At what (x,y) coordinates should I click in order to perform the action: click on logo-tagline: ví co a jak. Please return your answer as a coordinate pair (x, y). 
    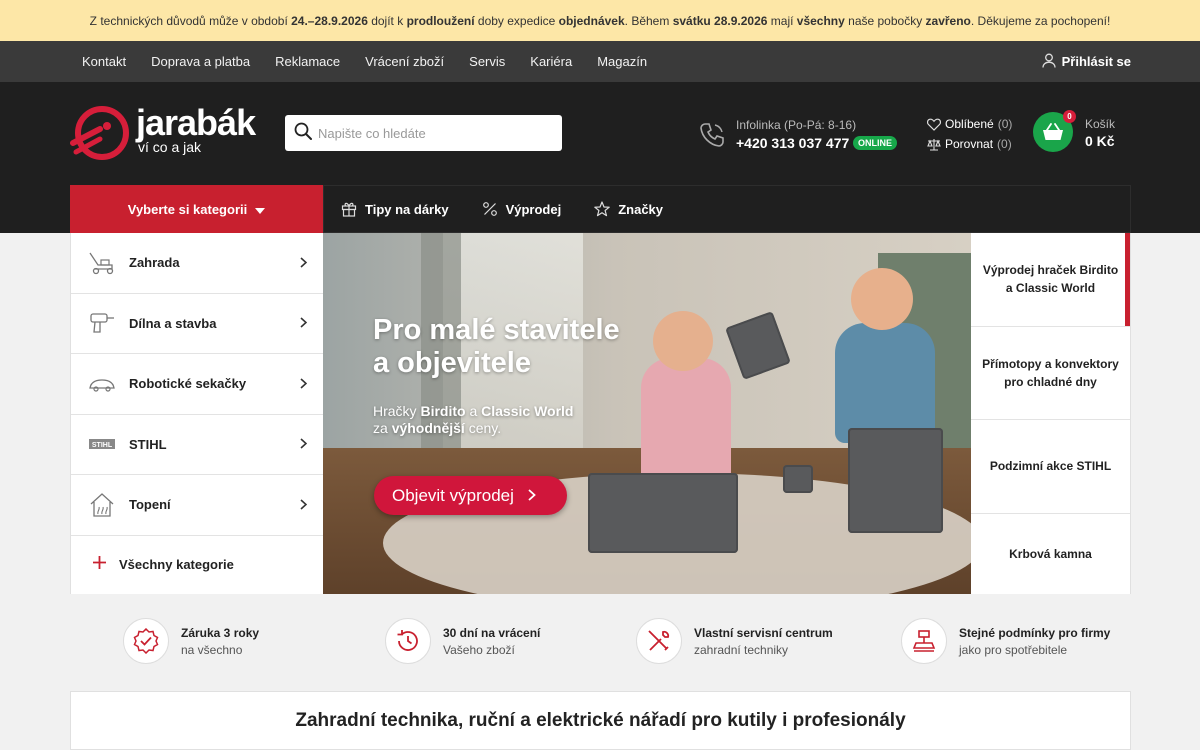
    Looking at the image, I should click on (170, 147).